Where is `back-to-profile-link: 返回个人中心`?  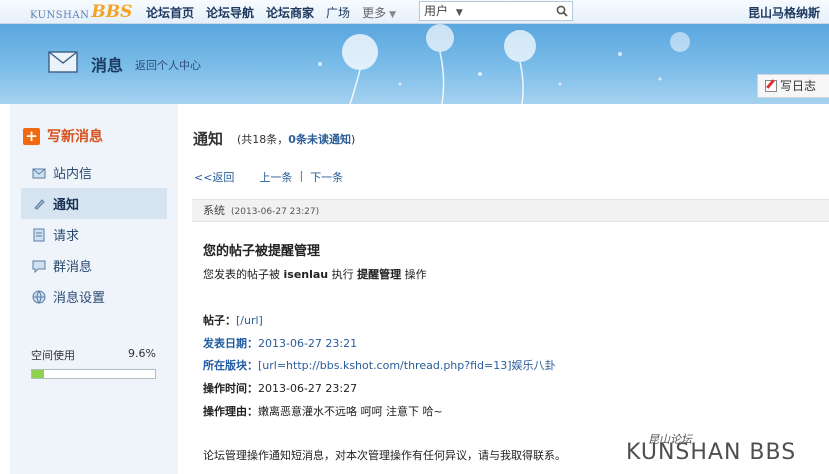 back-to-profile-link: 返回个人中心 is located at coordinates (168, 65).